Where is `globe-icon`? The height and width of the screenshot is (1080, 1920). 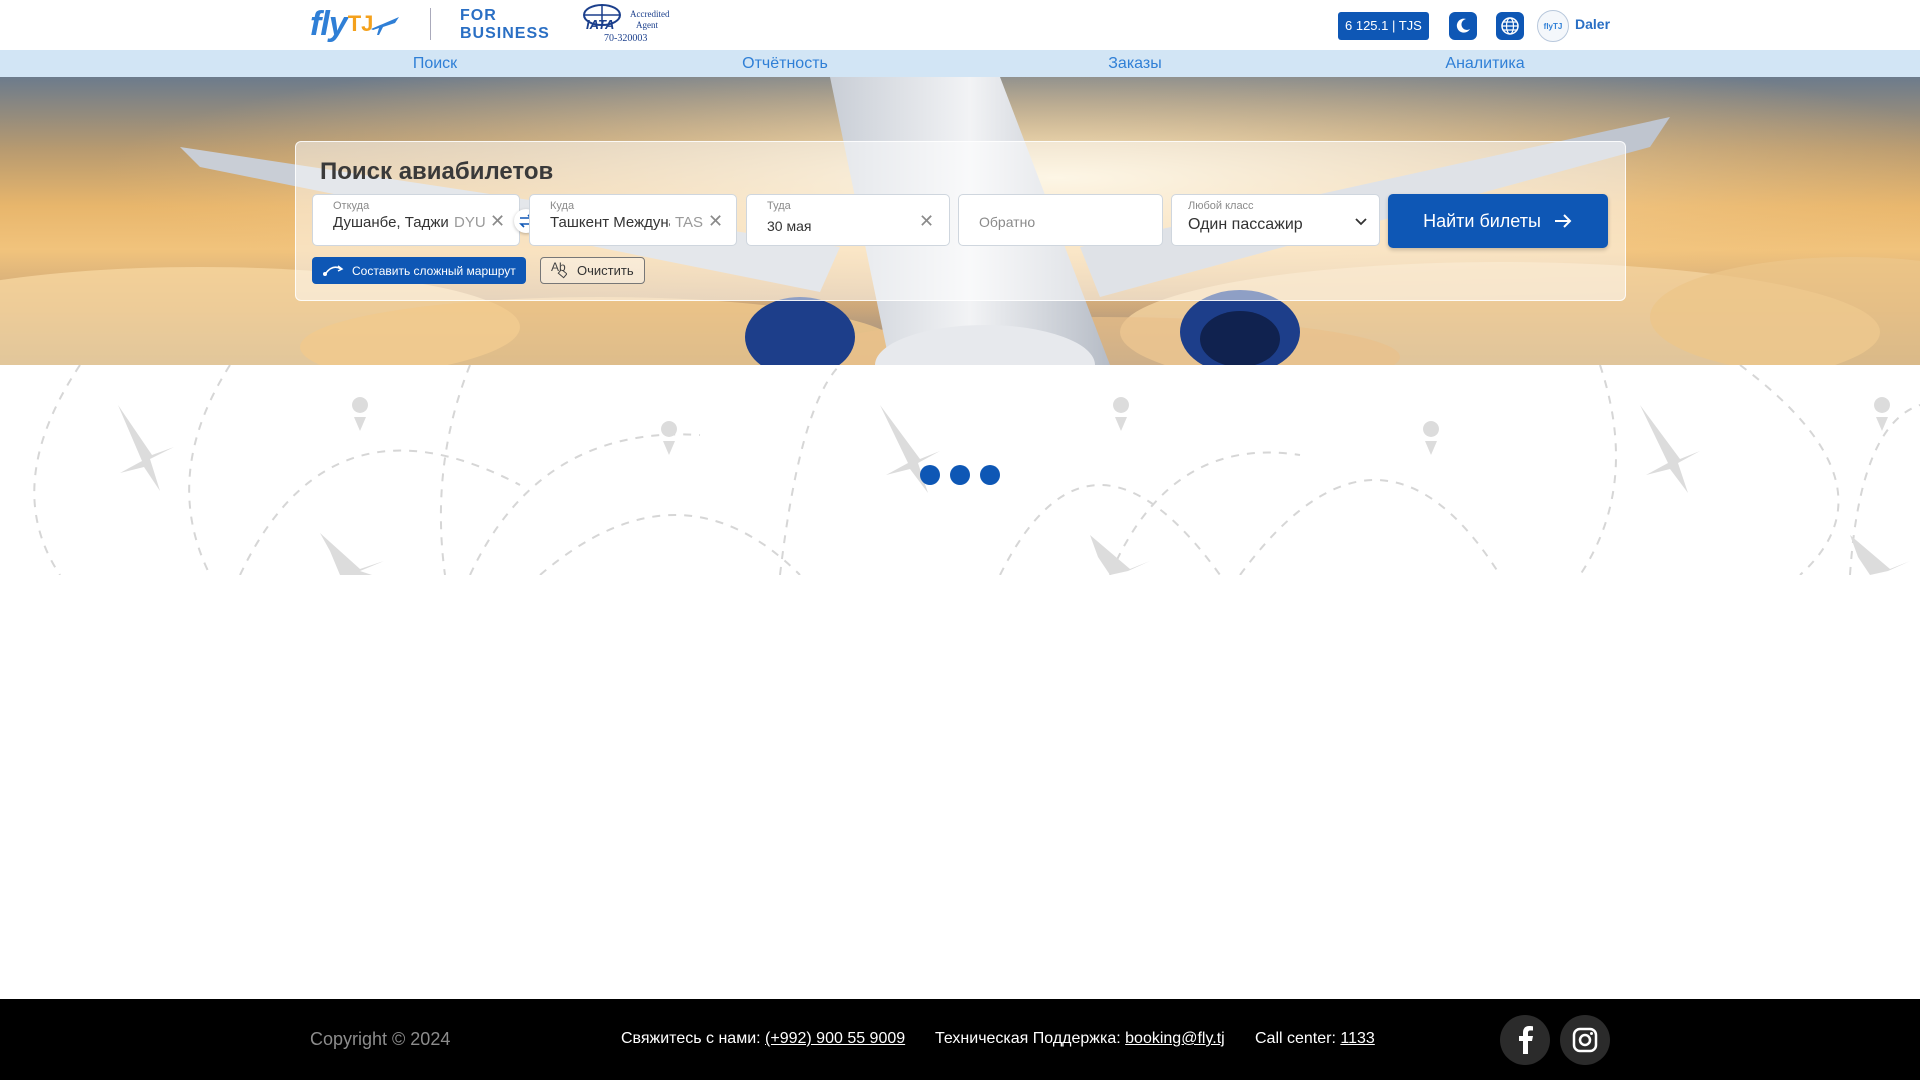 globe-icon is located at coordinates (1510, 26).